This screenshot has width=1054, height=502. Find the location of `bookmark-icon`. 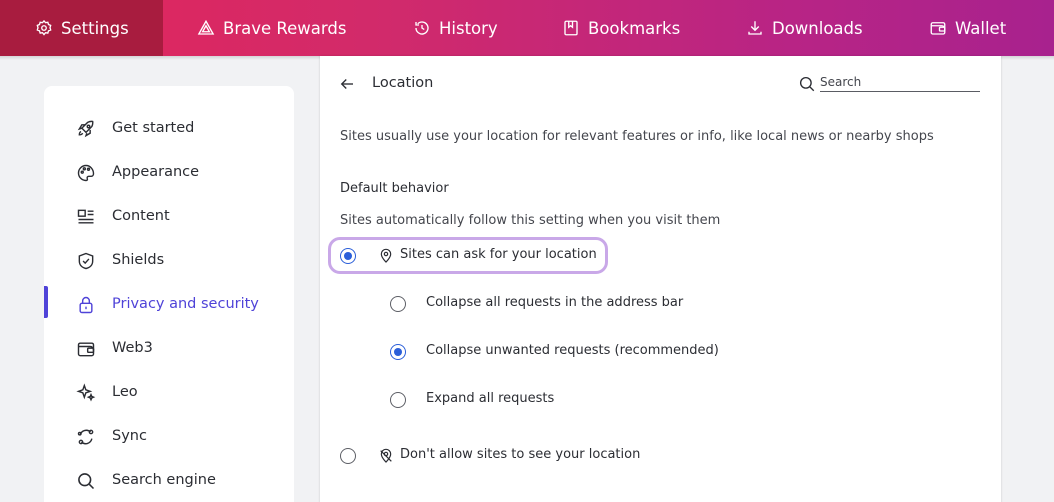

bookmark-icon is located at coordinates (571, 28).